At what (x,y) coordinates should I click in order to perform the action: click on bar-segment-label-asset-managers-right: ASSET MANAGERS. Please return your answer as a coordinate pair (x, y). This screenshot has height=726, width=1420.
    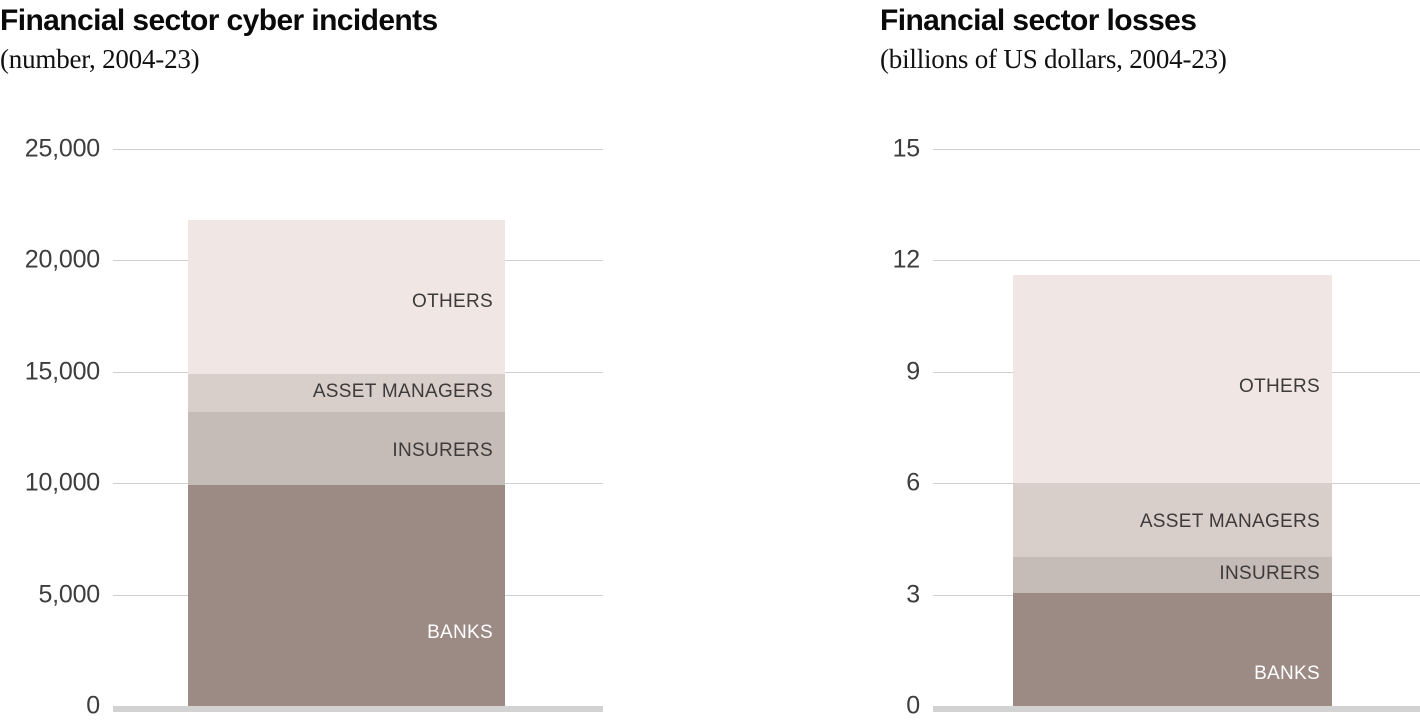
    Looking at the image, I should click on (1229, 522).